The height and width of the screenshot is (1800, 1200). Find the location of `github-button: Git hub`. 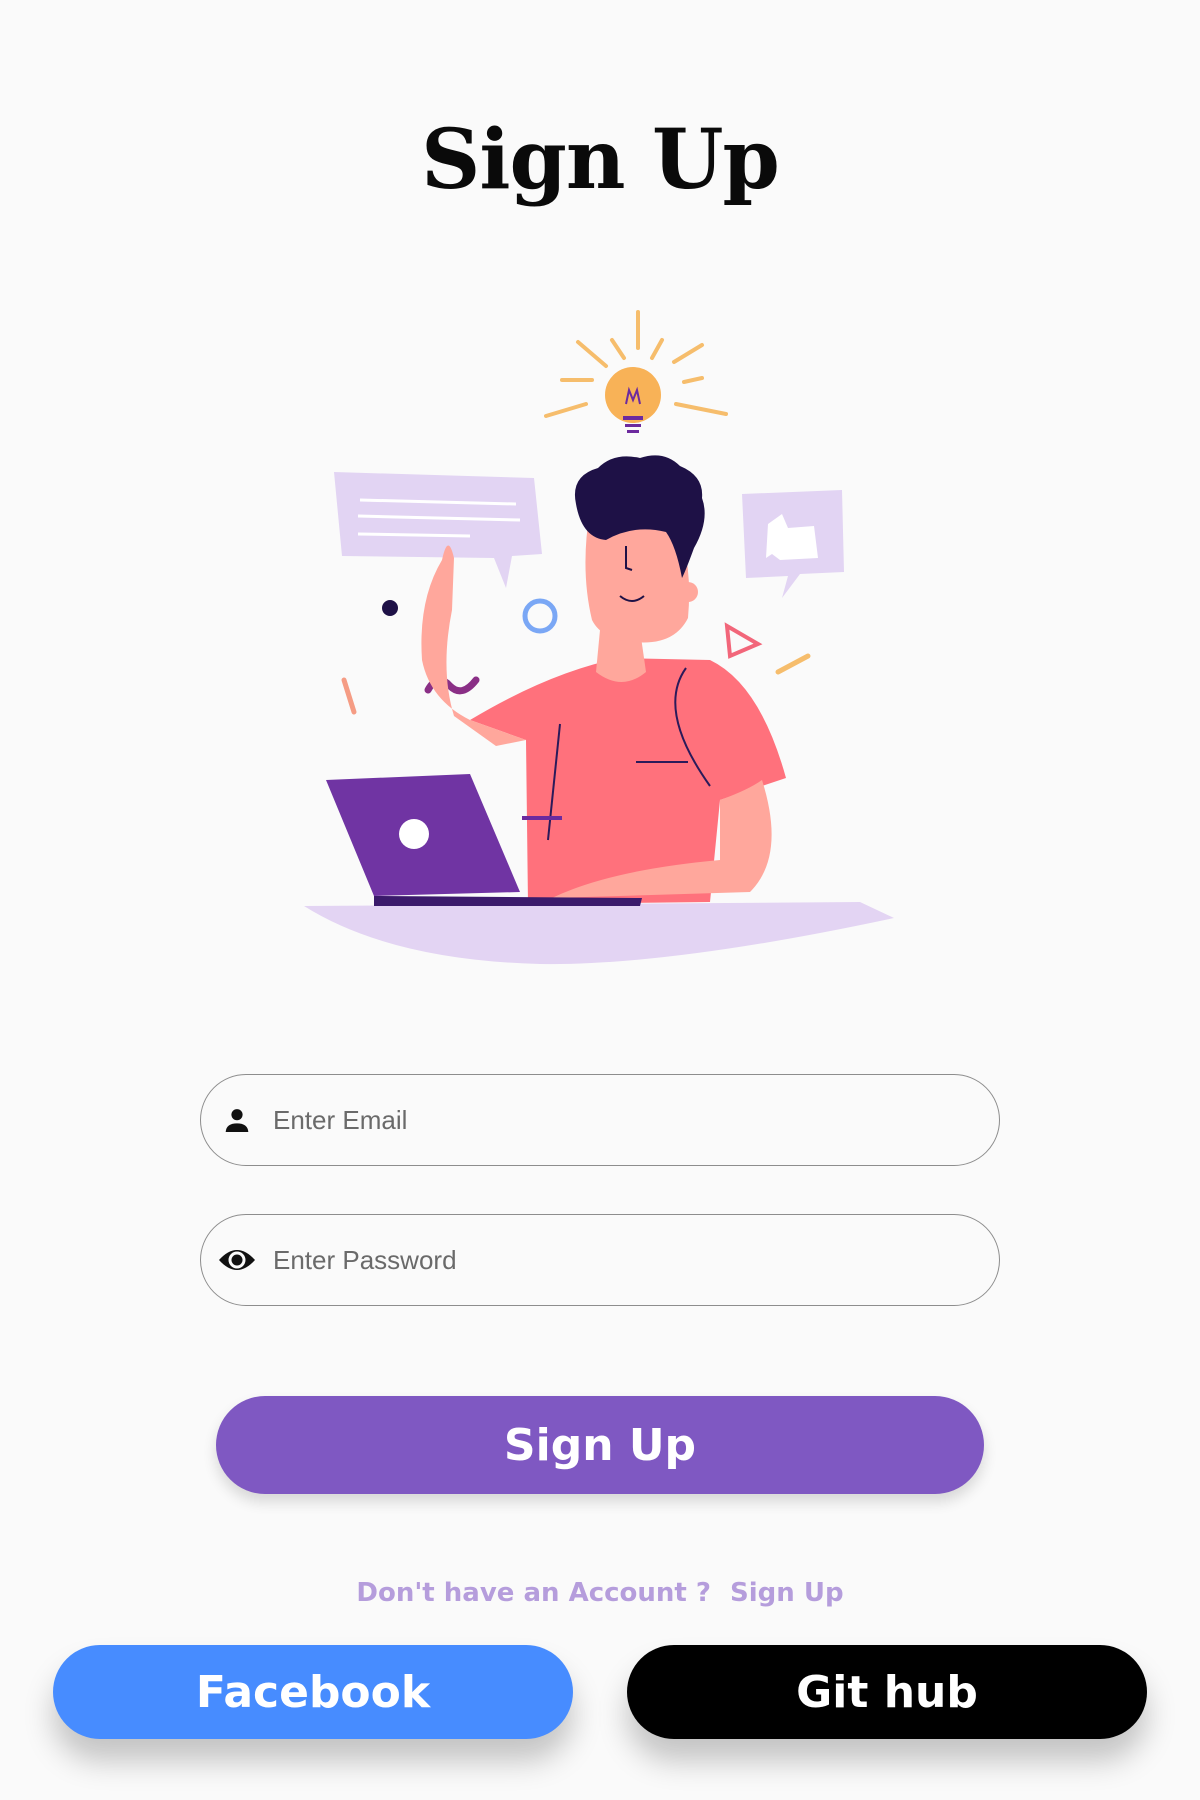

github-button: Git hub is located at coordinates (887, 1692).